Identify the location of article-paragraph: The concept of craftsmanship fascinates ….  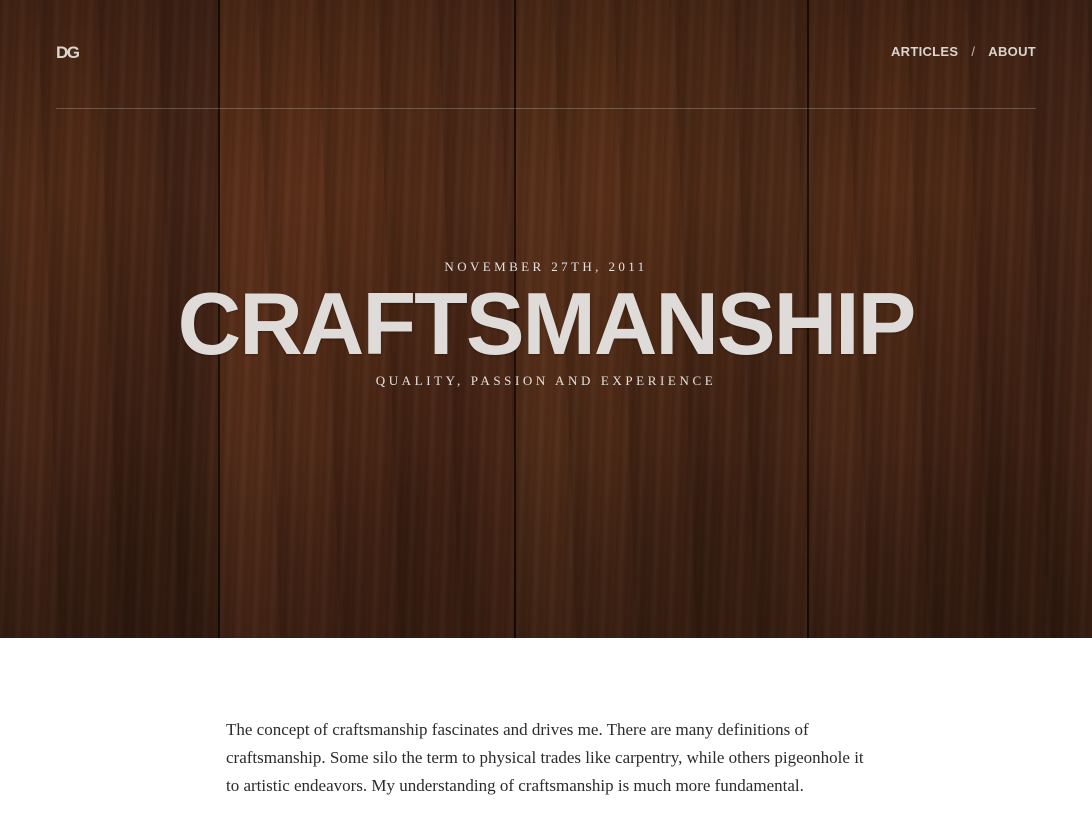
(545, 757).